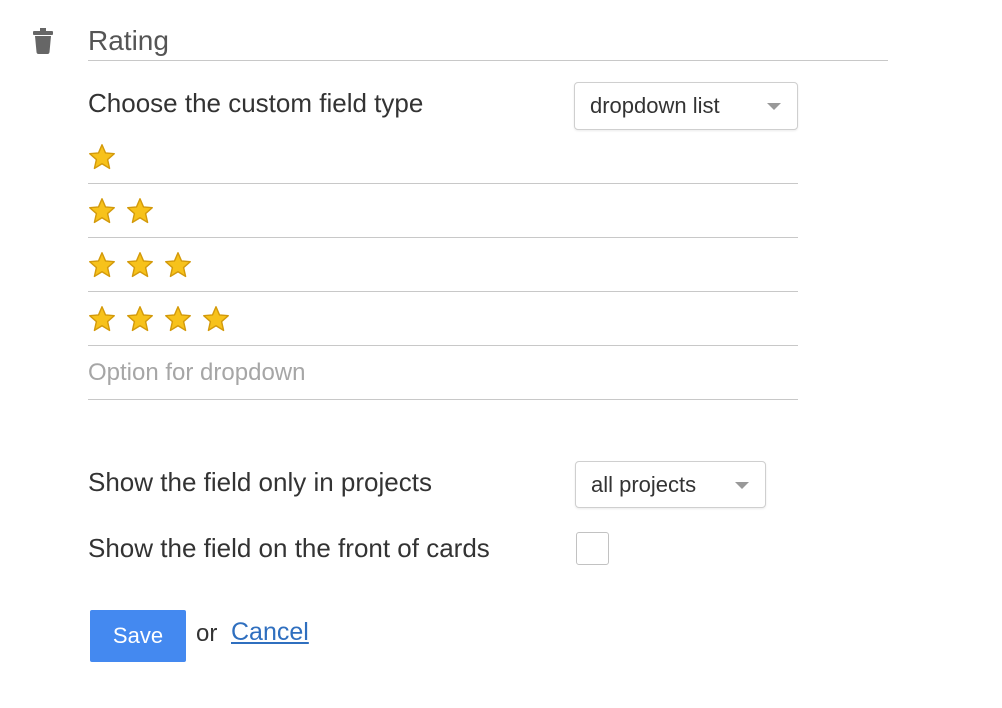 This screenshot has height=708, width=1002. What do you see at coordinates (592, 548) in the screenshot?
I see `front-of-cards-checkbox` at bounding box center [592, 548].